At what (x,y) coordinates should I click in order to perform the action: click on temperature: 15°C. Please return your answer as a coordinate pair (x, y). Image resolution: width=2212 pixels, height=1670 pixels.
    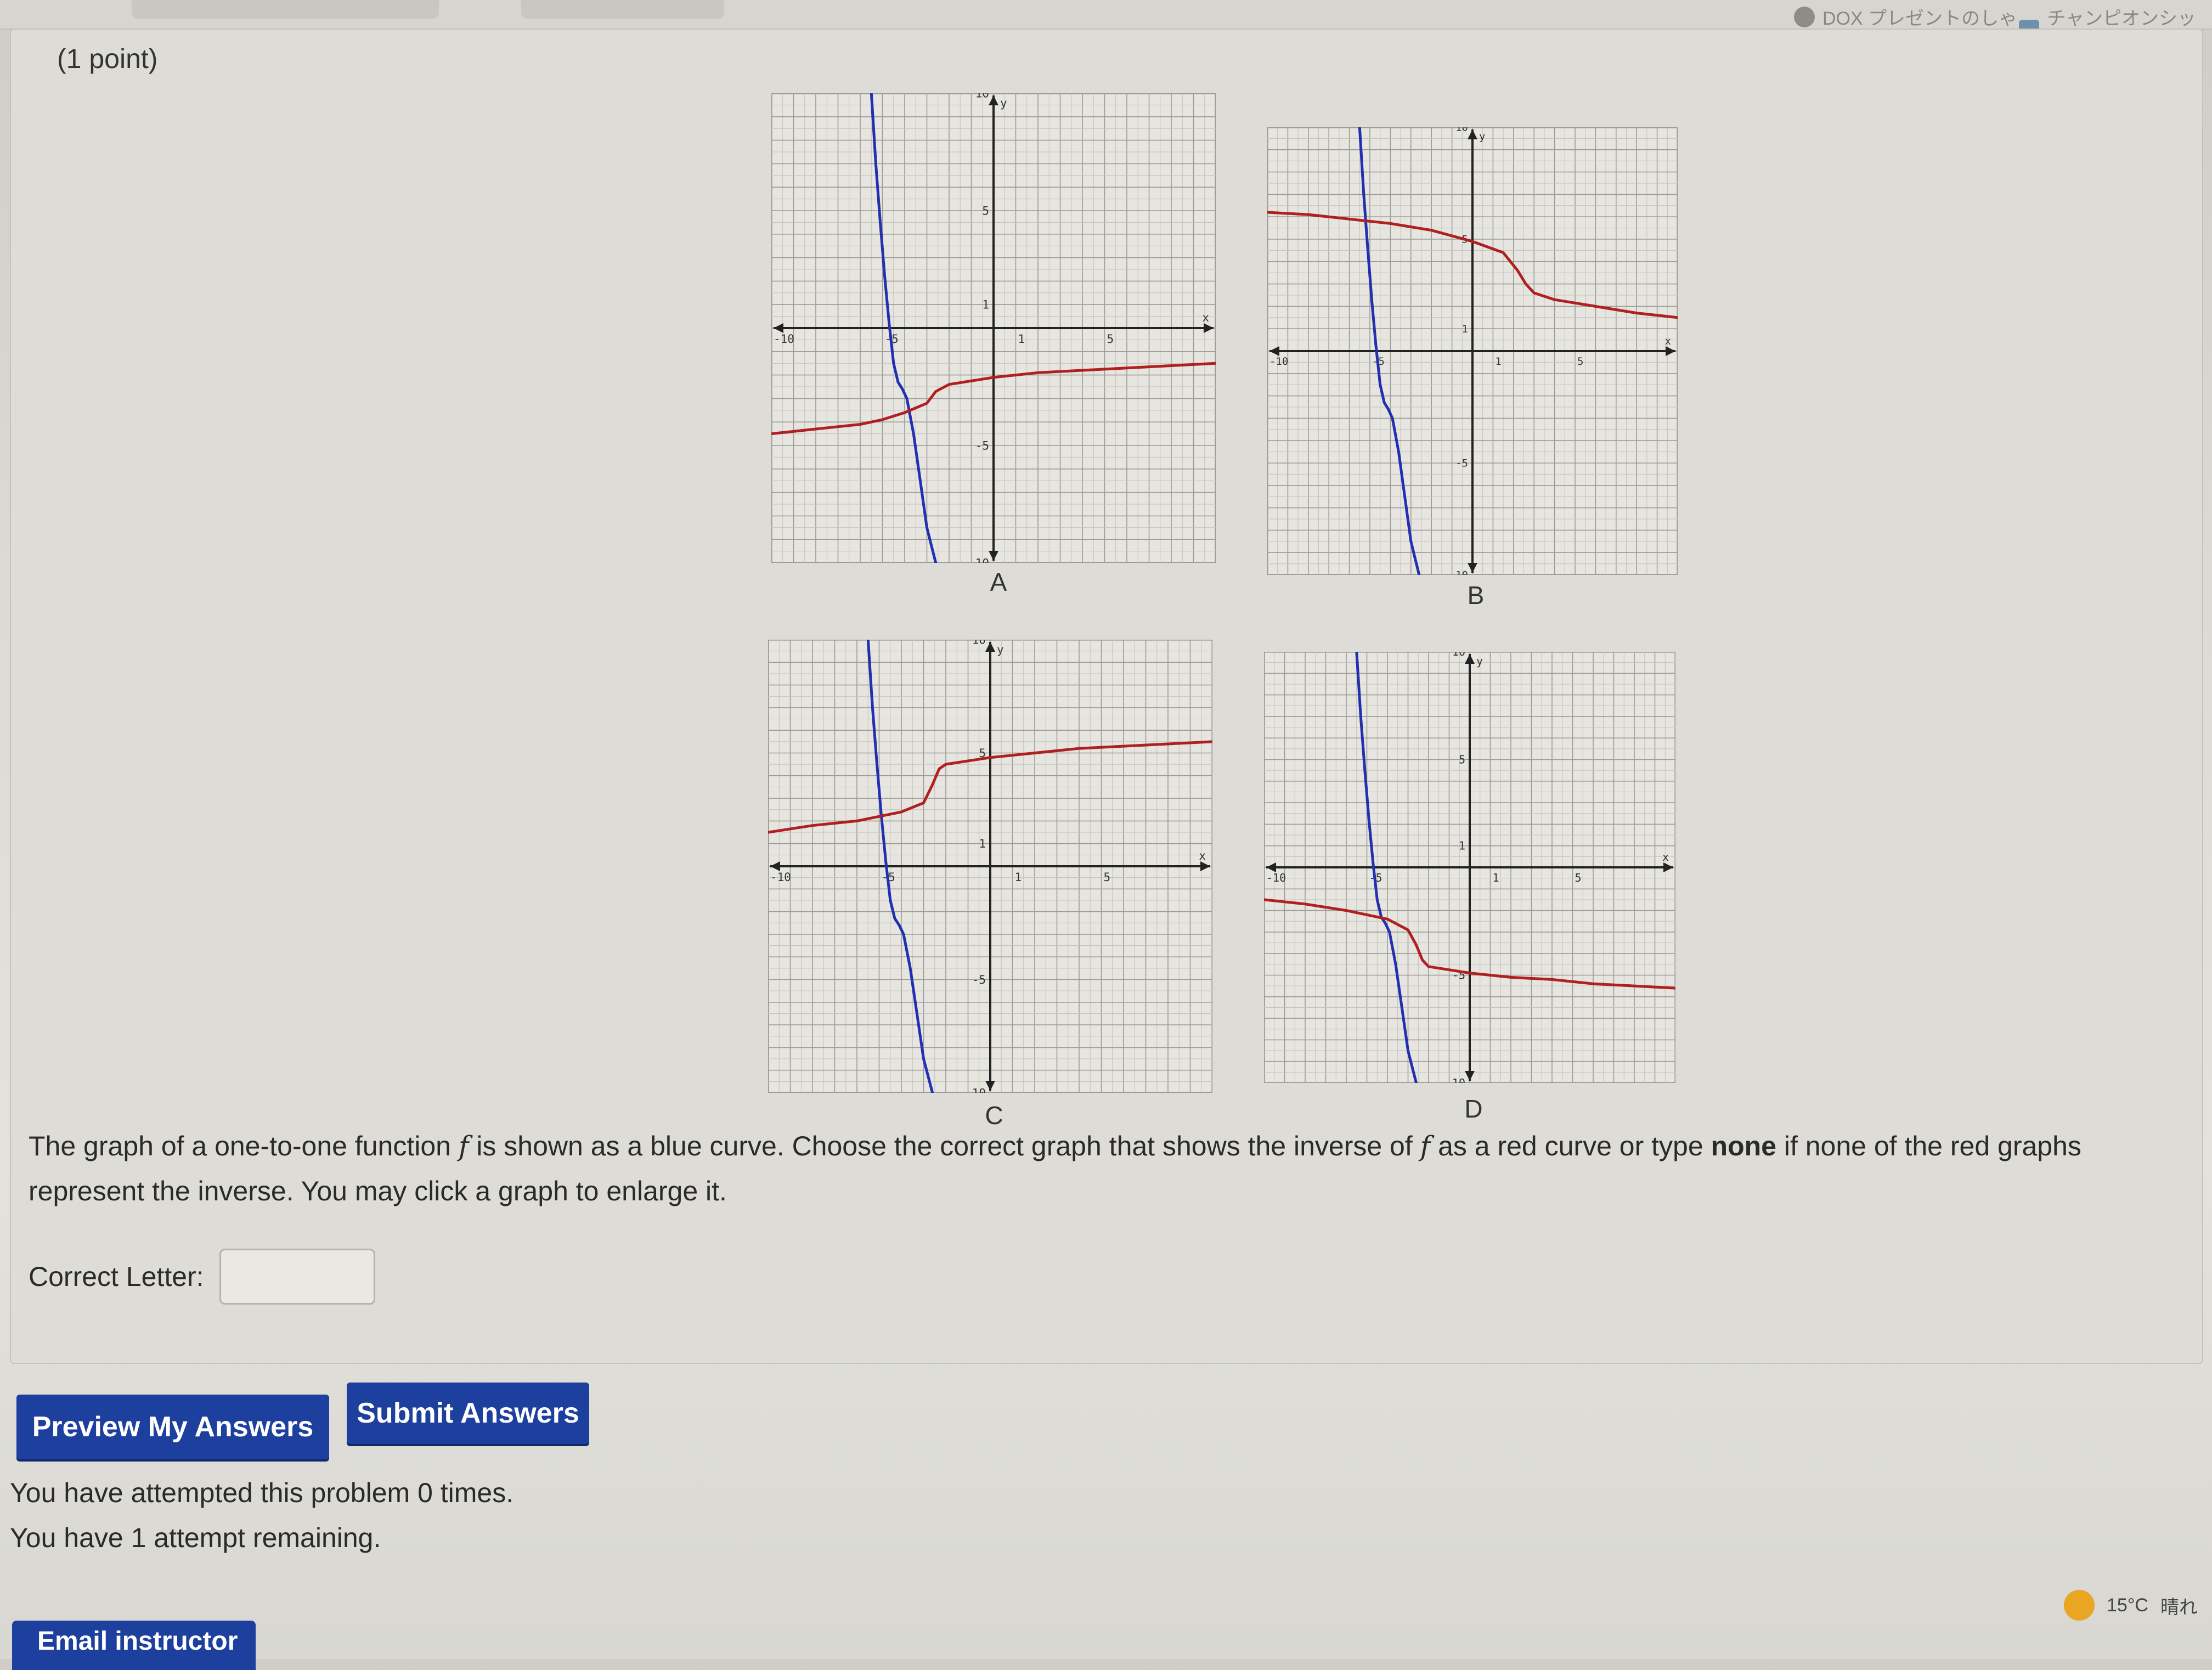
    Looking at the image, I should click on (2127, 1605).